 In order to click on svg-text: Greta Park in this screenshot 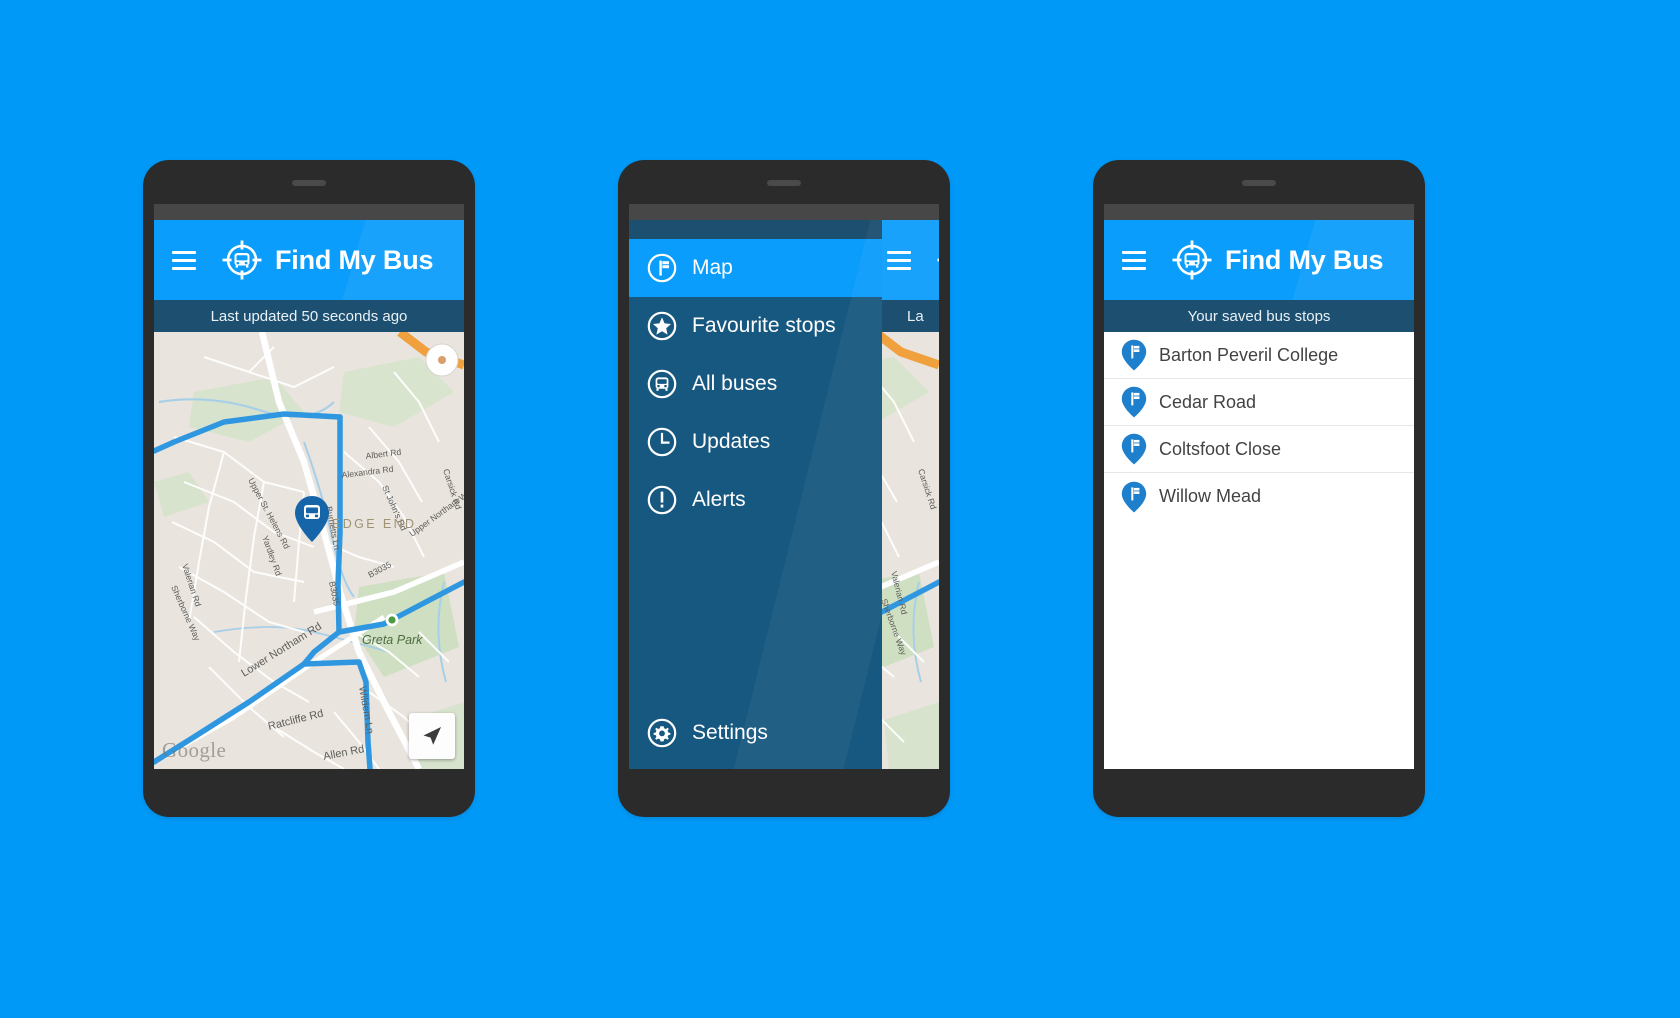, I will do `click(392, 640)`.